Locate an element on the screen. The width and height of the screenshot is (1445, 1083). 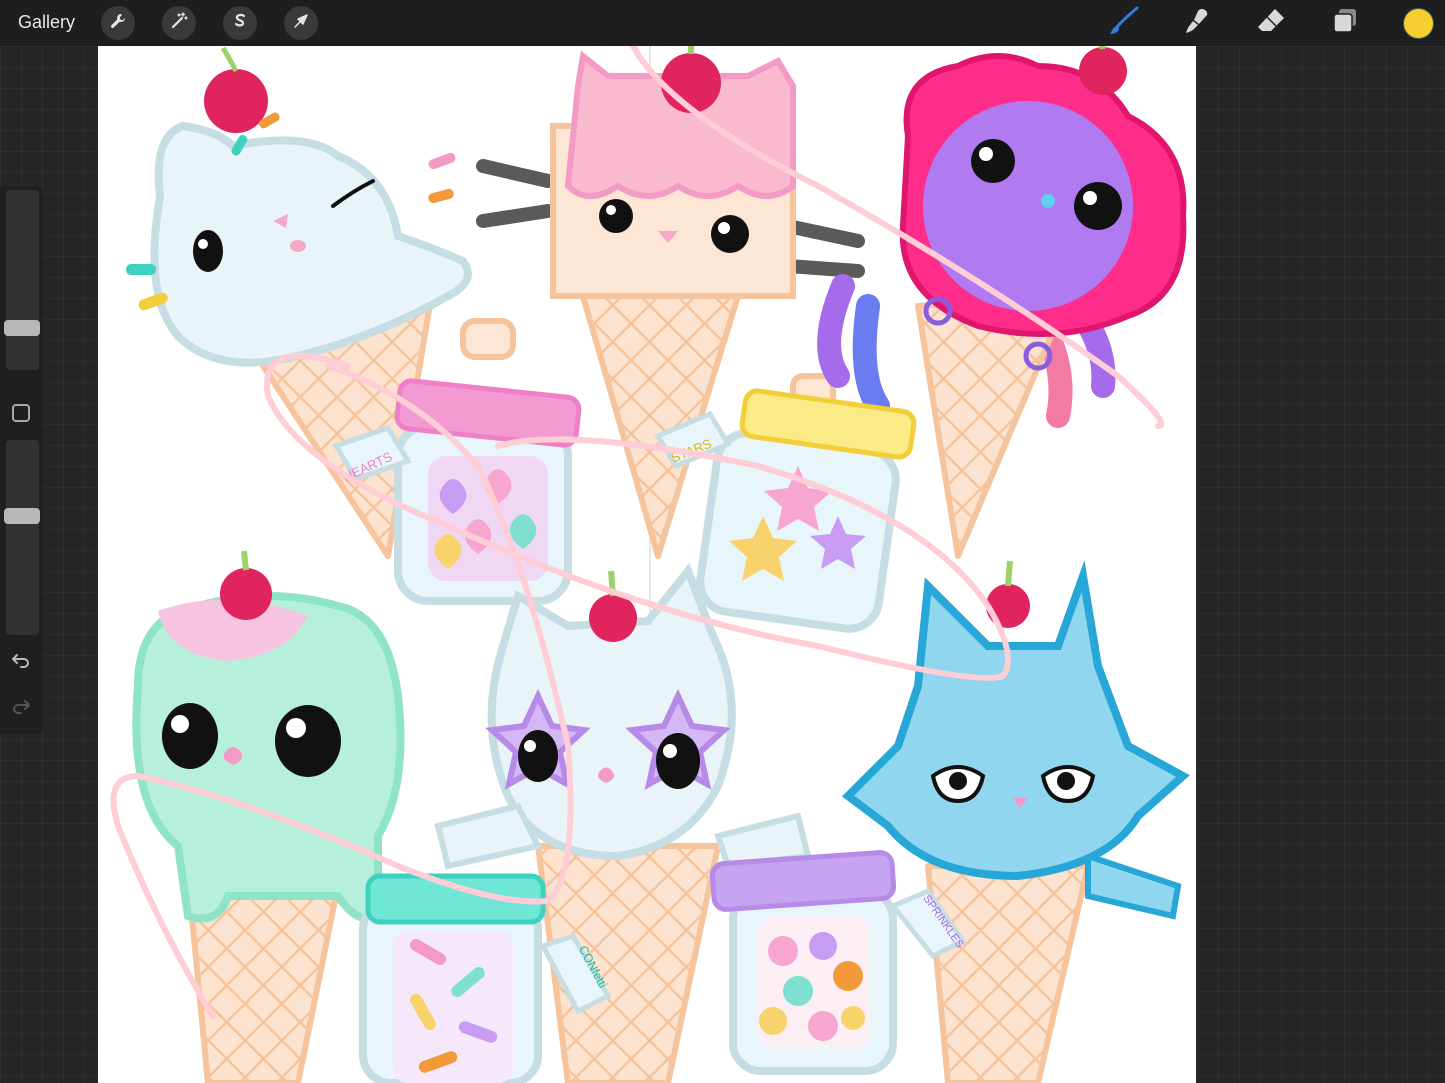
eraser-tool-button is located at coordinates (1271, 23).